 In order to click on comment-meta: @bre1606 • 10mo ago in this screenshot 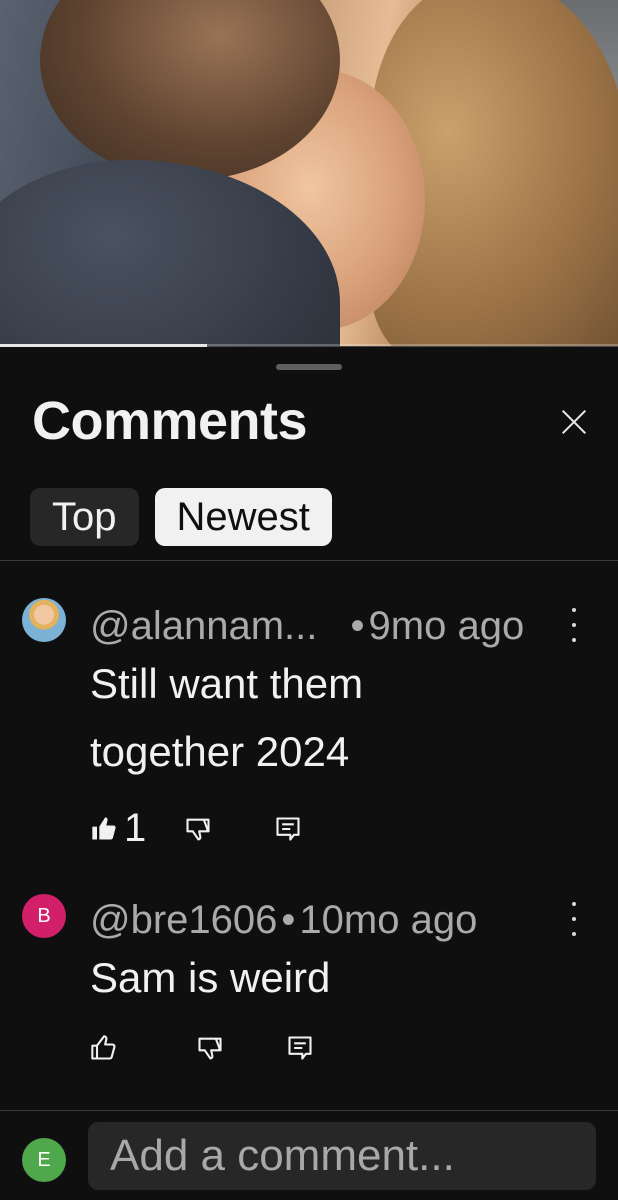, I will do `click(283, 920)`.